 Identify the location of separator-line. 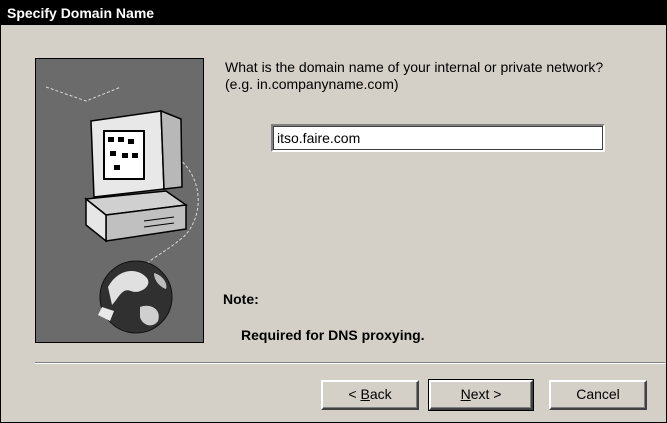
(350, 363).